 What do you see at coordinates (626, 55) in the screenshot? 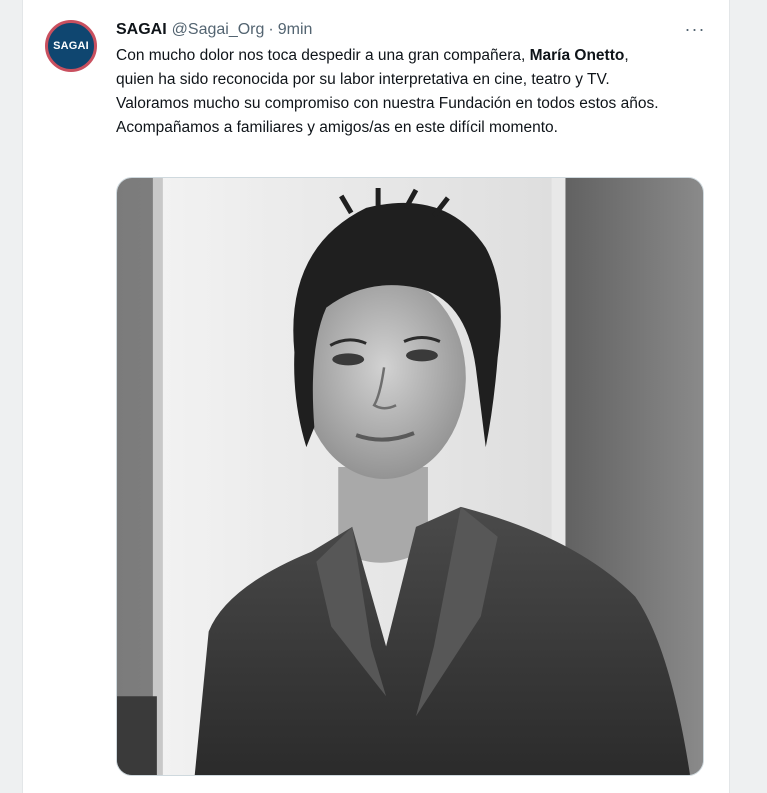
I see `tweet-text-segment: ,` at bounding box center [626, 55].